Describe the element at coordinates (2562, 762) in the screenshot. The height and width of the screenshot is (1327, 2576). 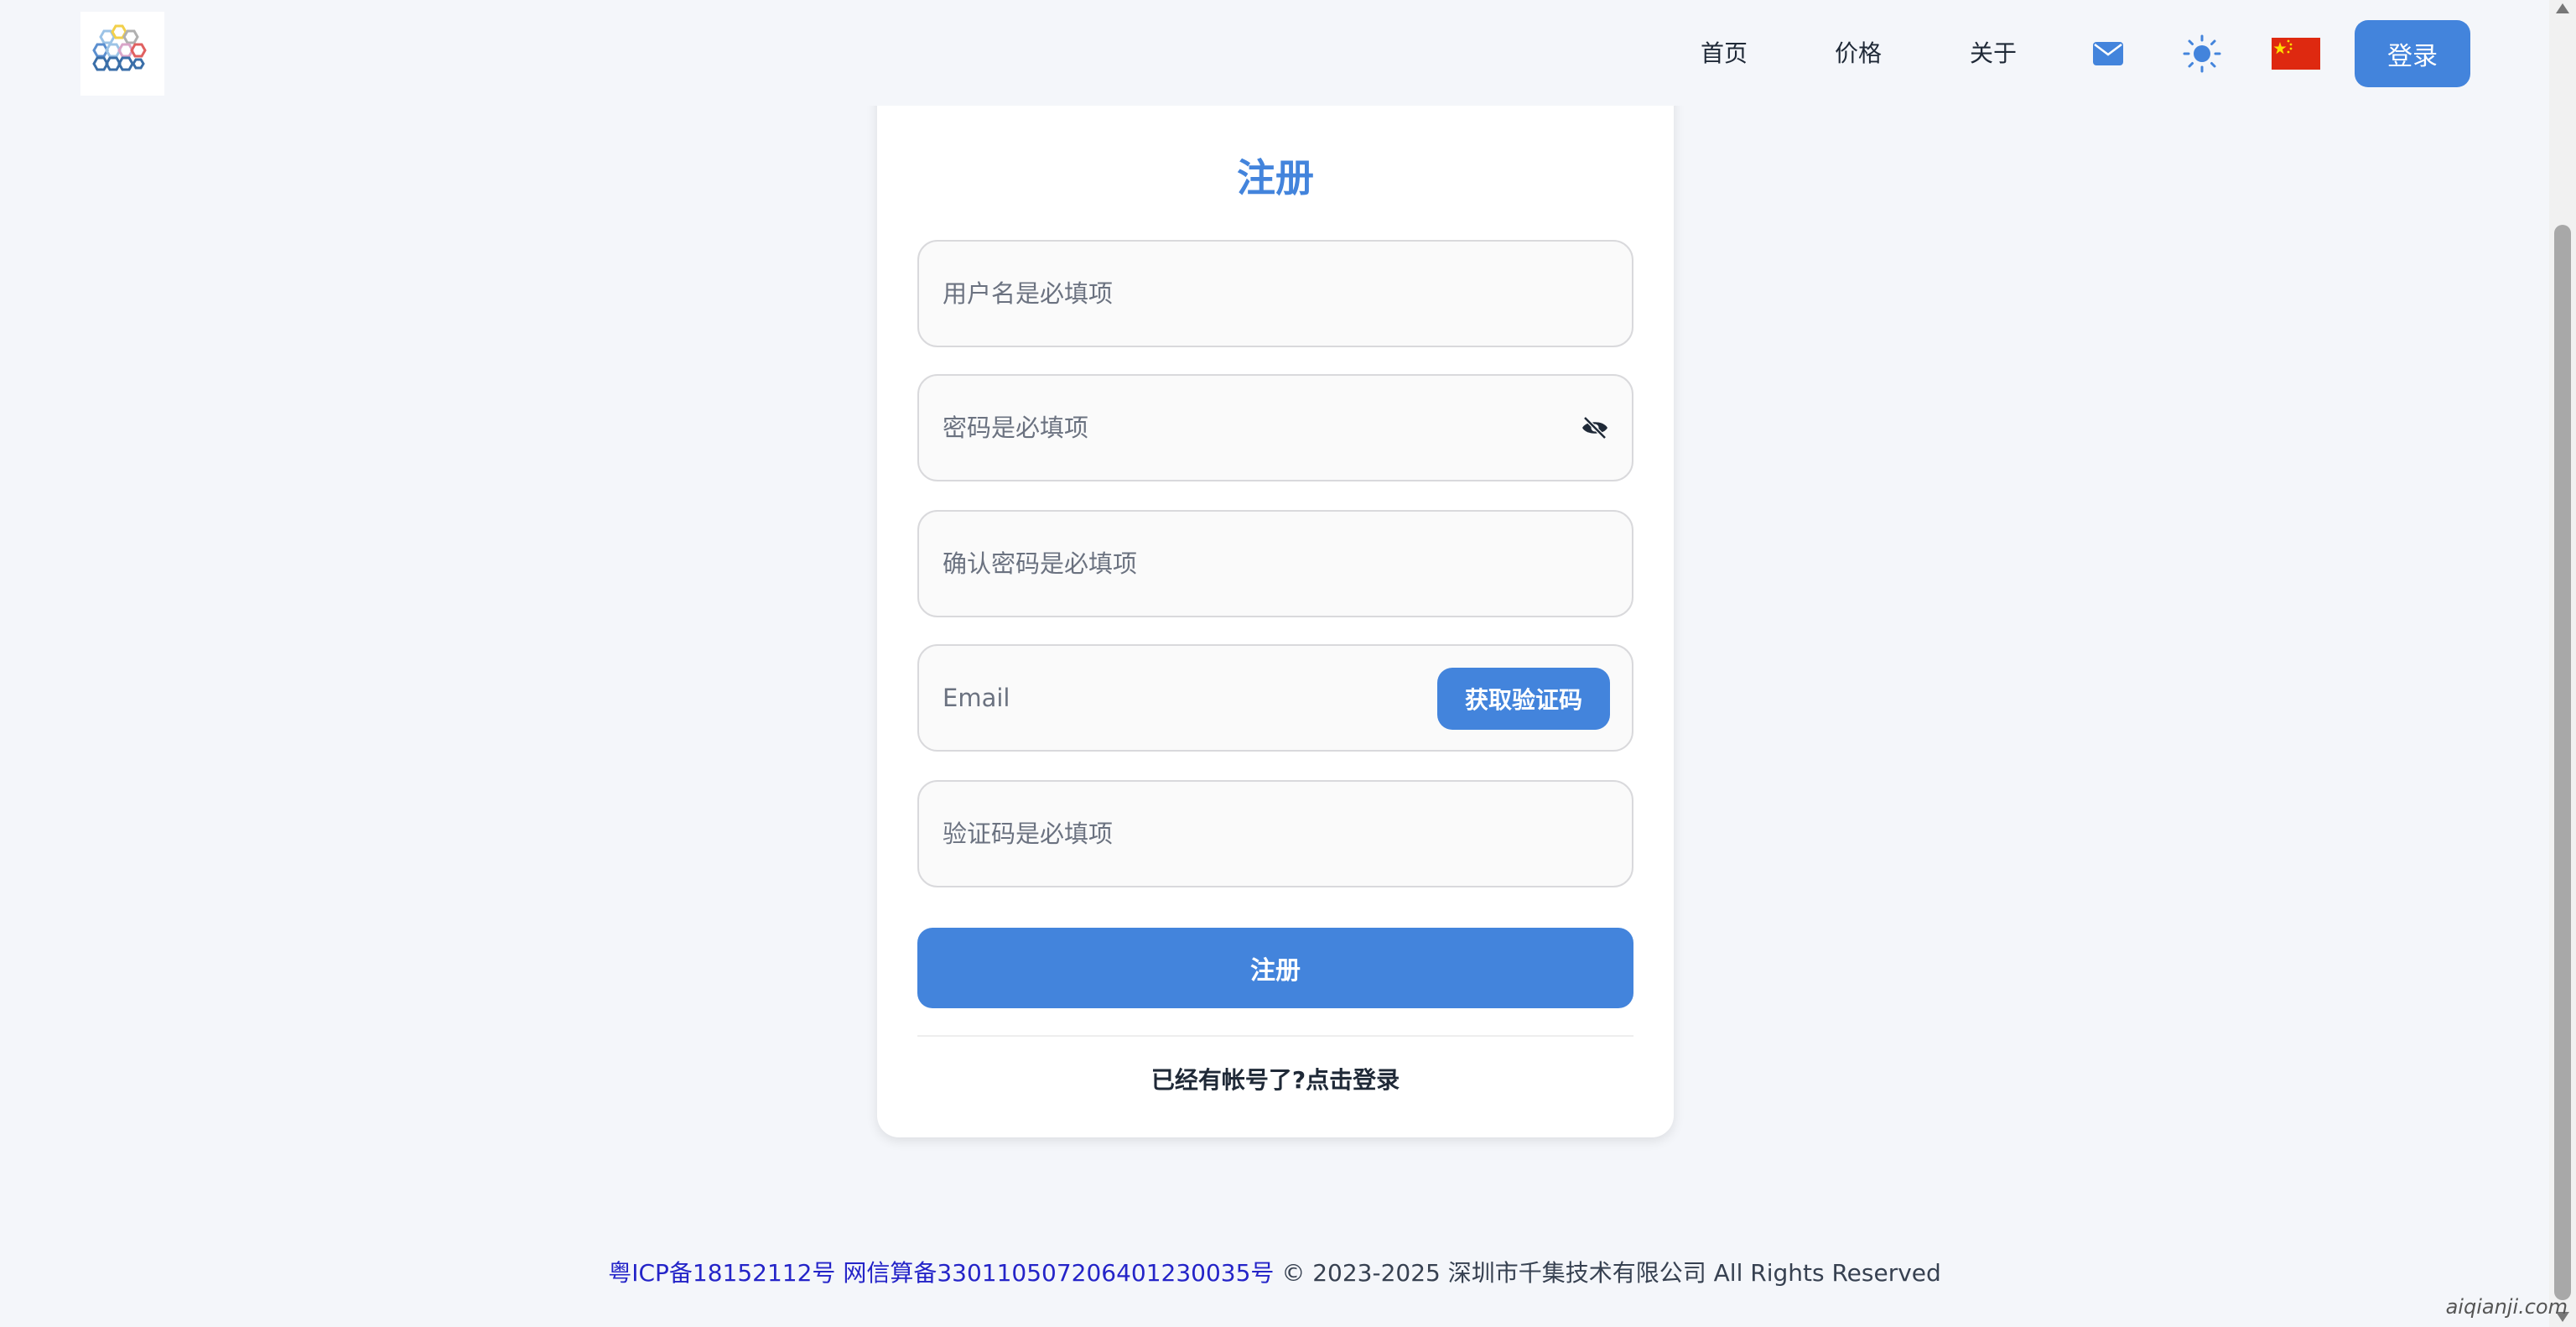
I see `scrollbar-thumb` at that location.